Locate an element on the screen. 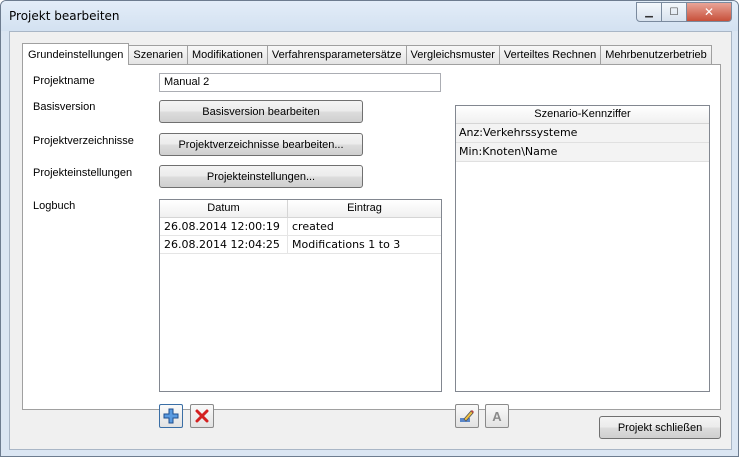  column-header-datum: Datum is located at coordinates (224, 208).